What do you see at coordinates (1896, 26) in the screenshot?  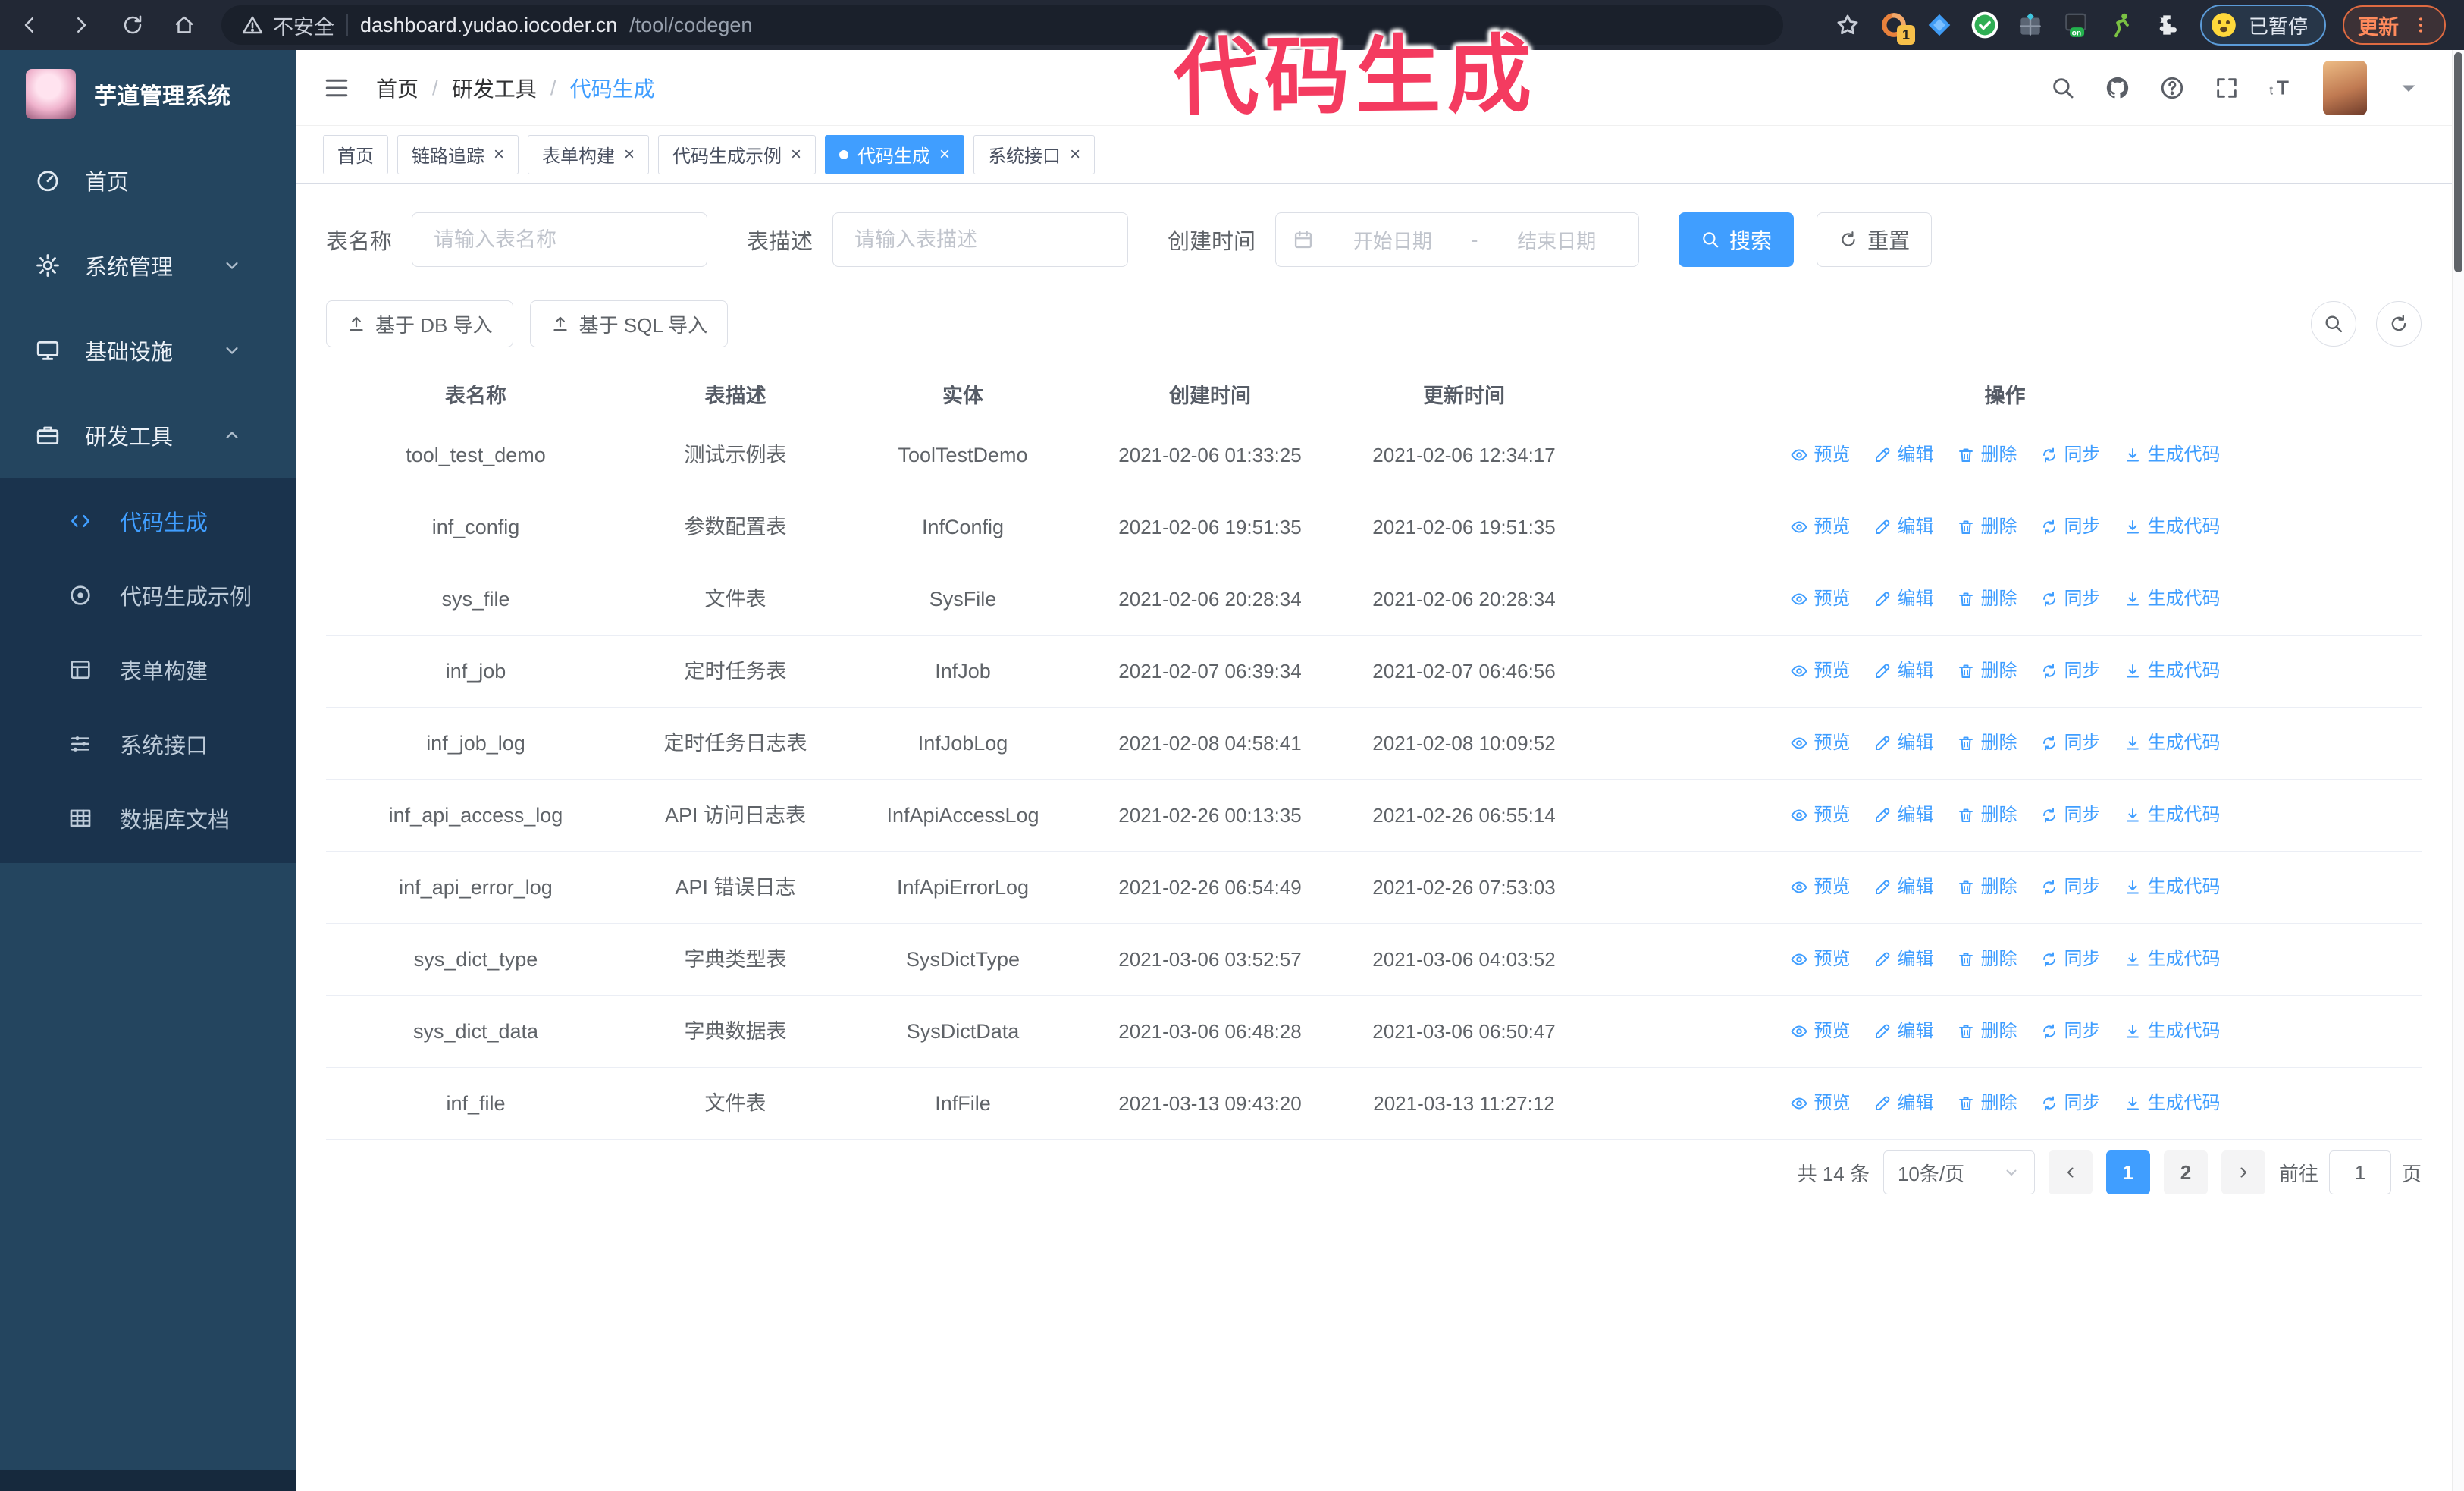 I see `ext-orange-extension: 1` at bounding box center [1896, 26].